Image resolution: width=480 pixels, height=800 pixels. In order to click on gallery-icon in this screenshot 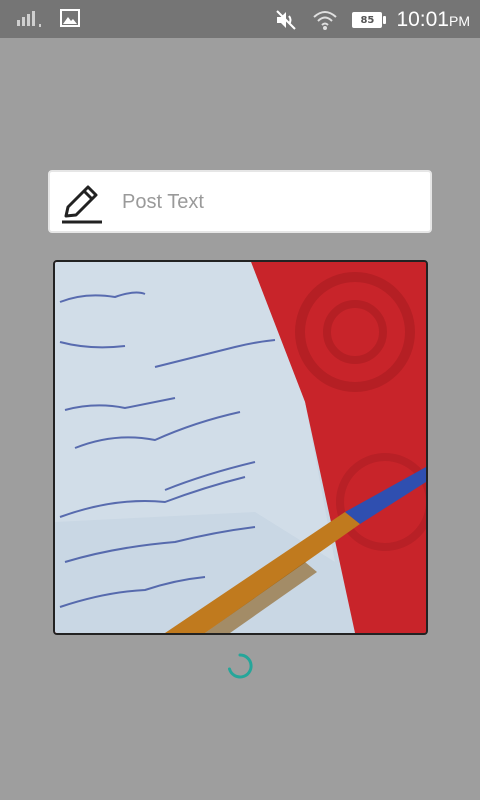, I will do `click(70, 18)`.